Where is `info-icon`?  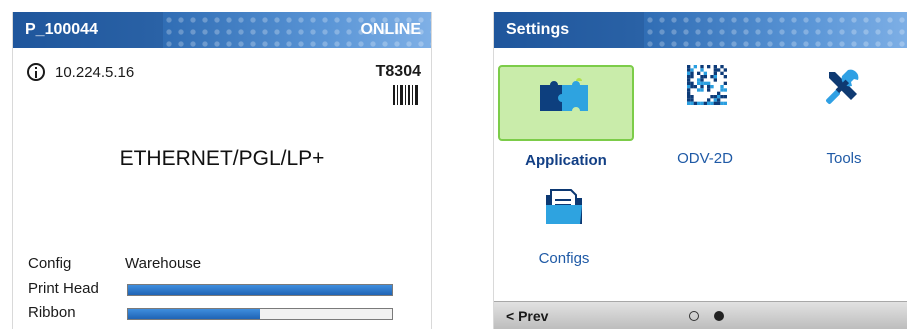
info-icon is located at coordinates (36, 72).